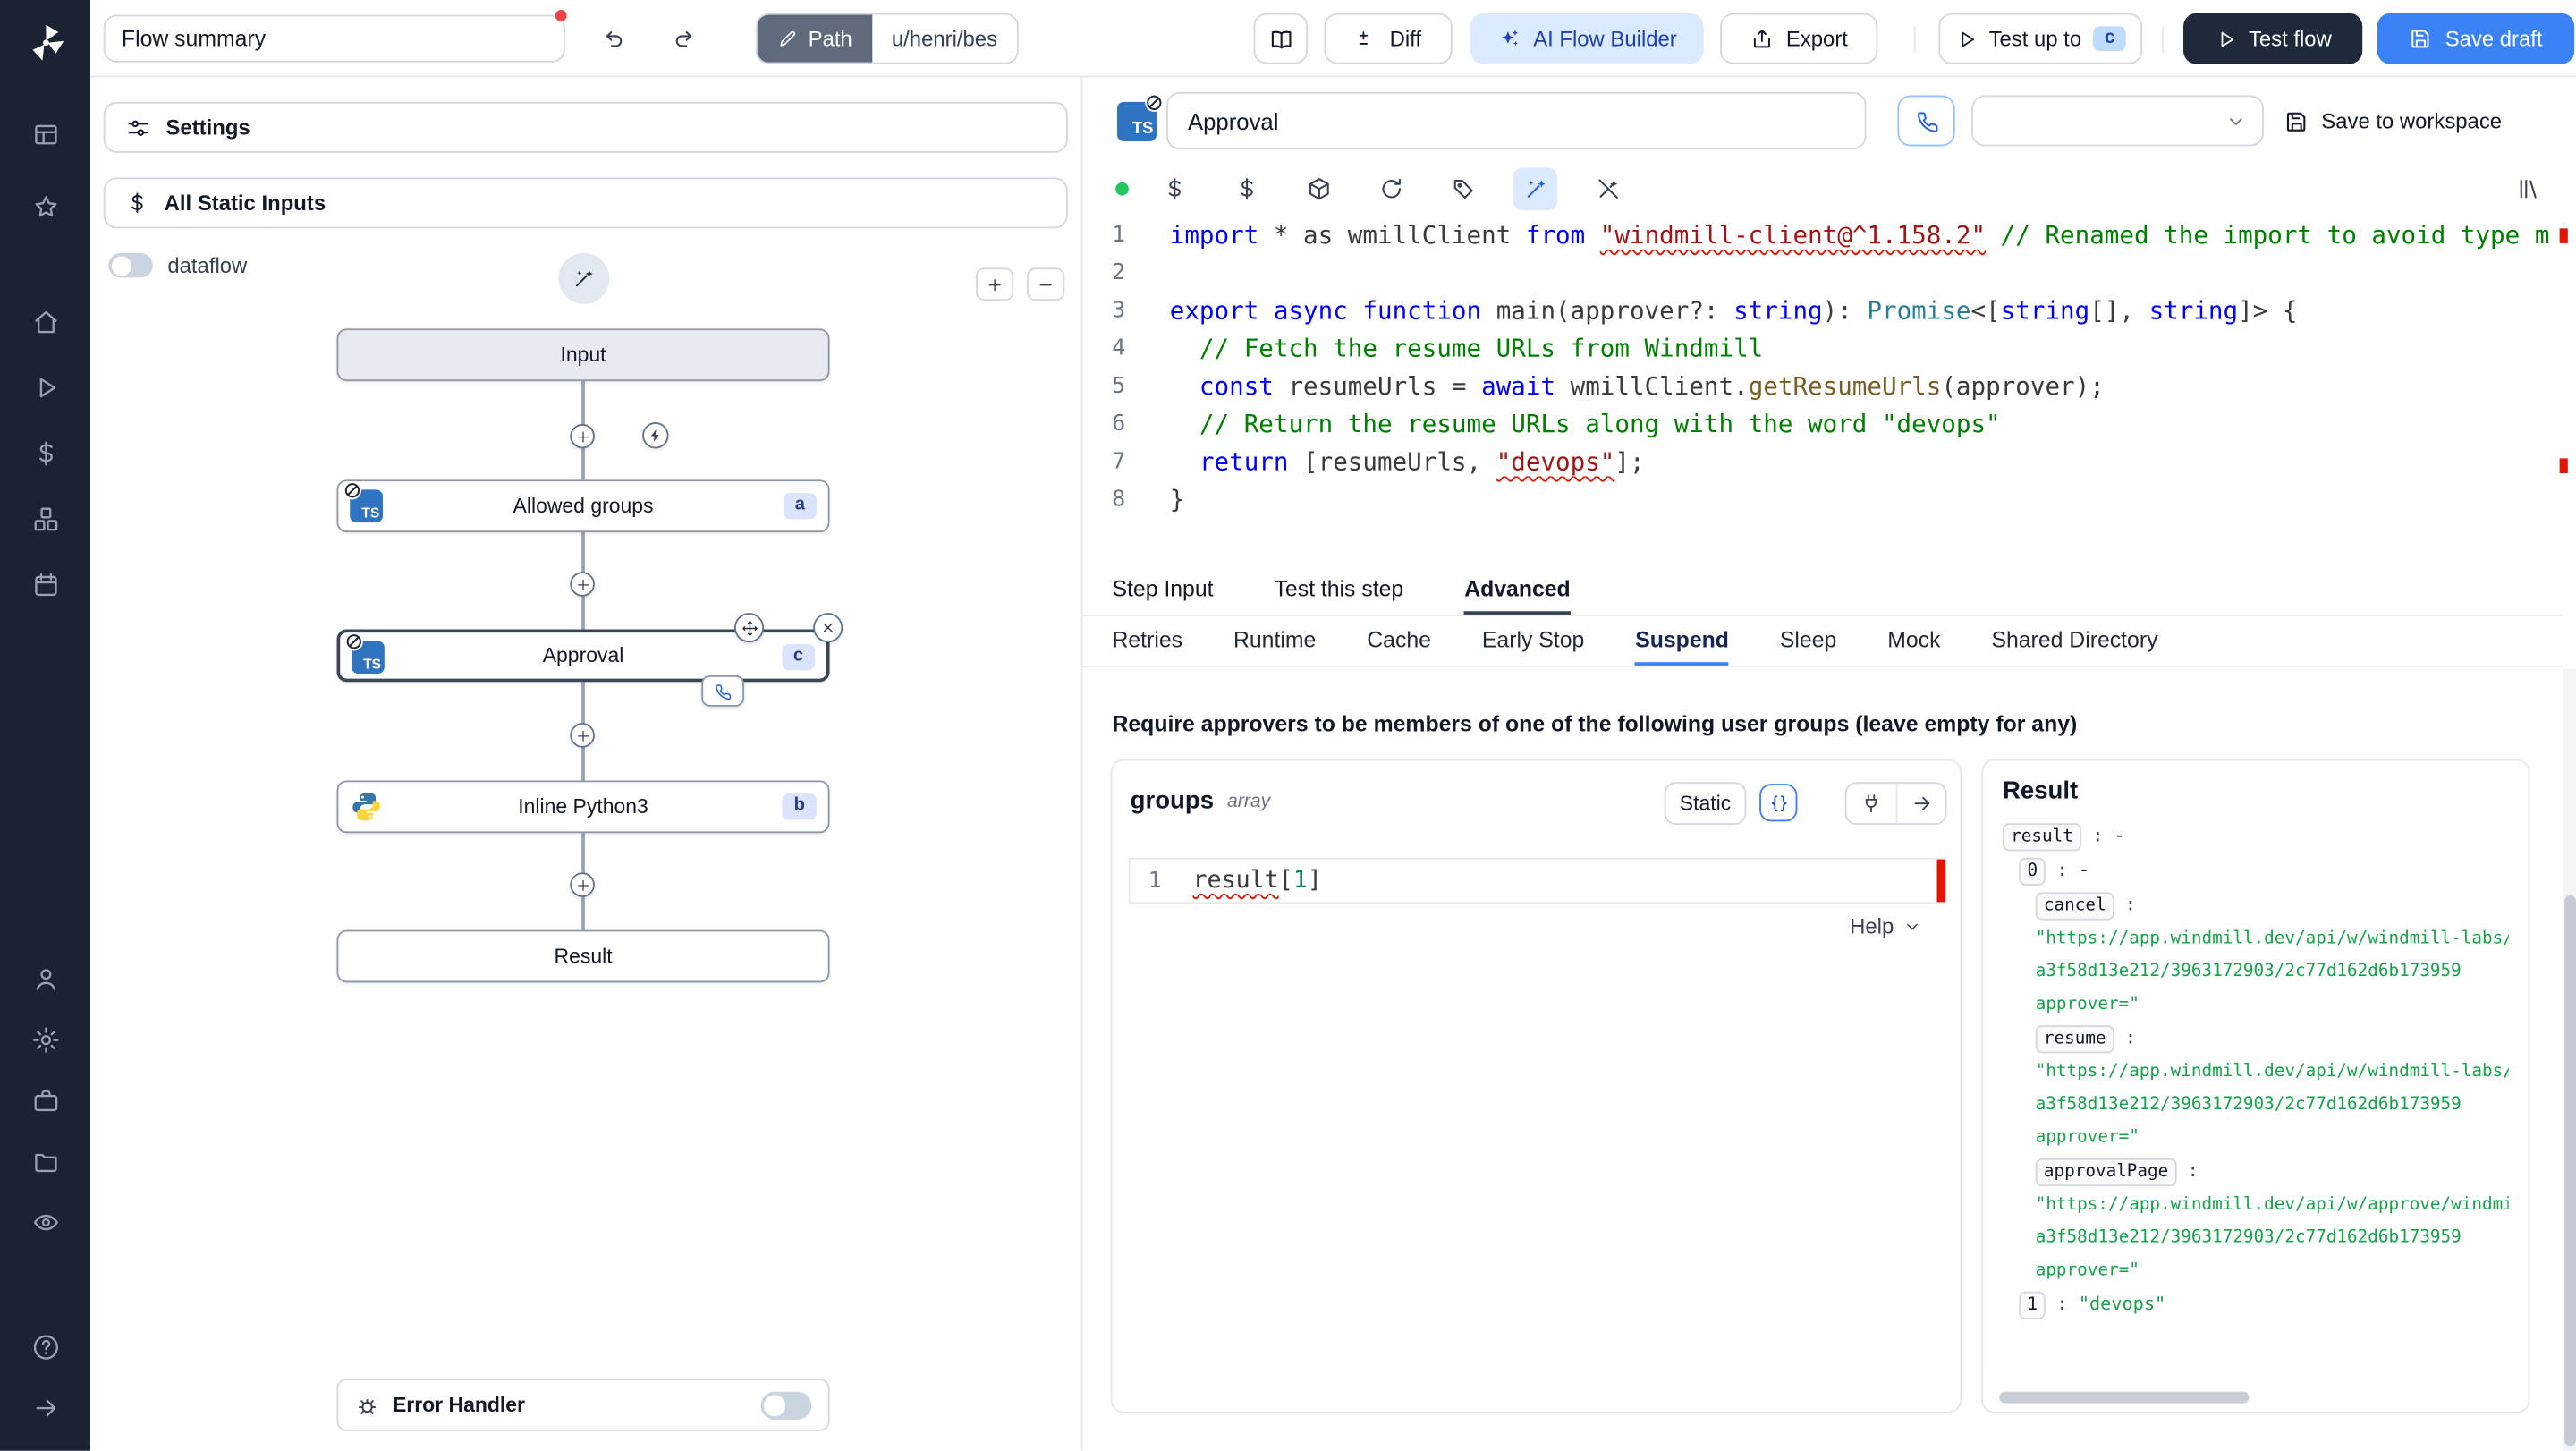 The image size is (2576, 1451). What do you see at coordinates (583, 807) in the screenshot?
I see `node-inline-python3: Inline Python3 b` at bounding box center [583, 807].